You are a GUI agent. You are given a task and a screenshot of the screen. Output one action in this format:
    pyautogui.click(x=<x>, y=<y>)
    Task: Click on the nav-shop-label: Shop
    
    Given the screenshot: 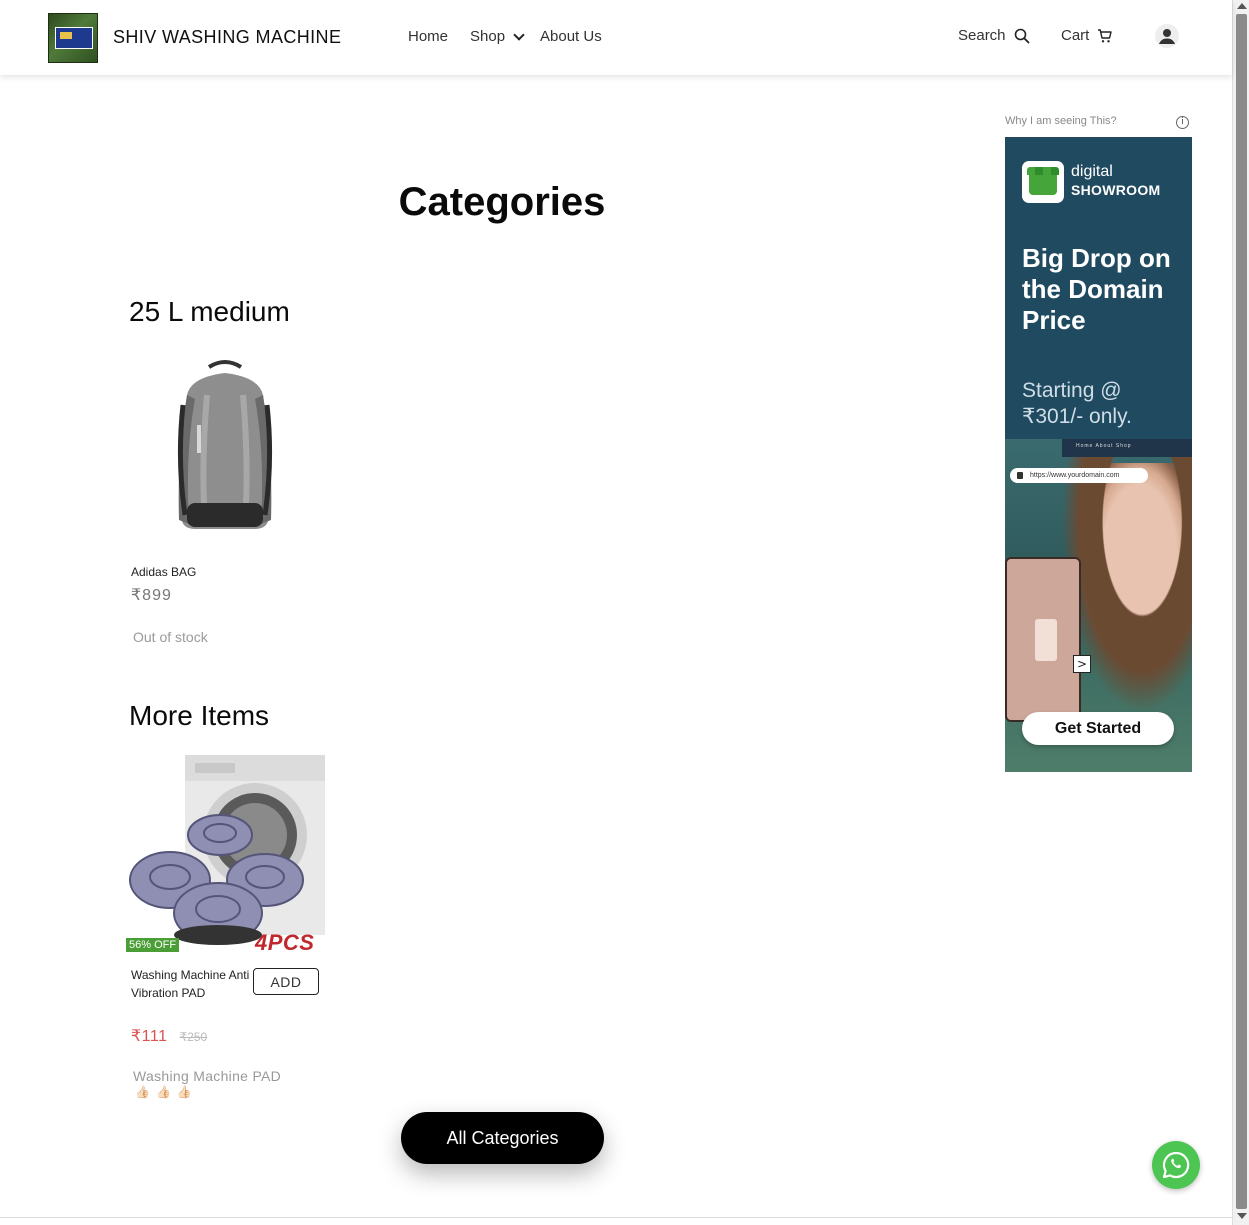 What is the action you would take?
    pyautogui.click(x=488, y=36)
    